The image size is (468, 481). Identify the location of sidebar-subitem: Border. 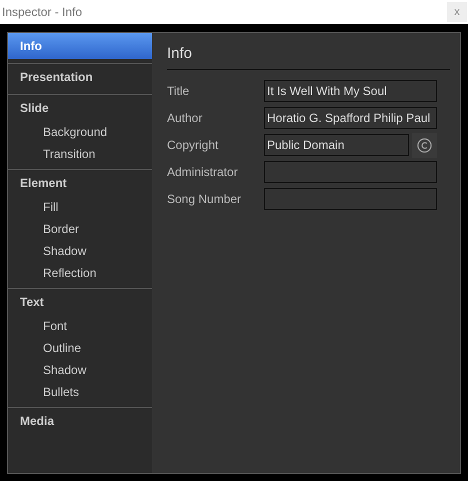
(80, 229).